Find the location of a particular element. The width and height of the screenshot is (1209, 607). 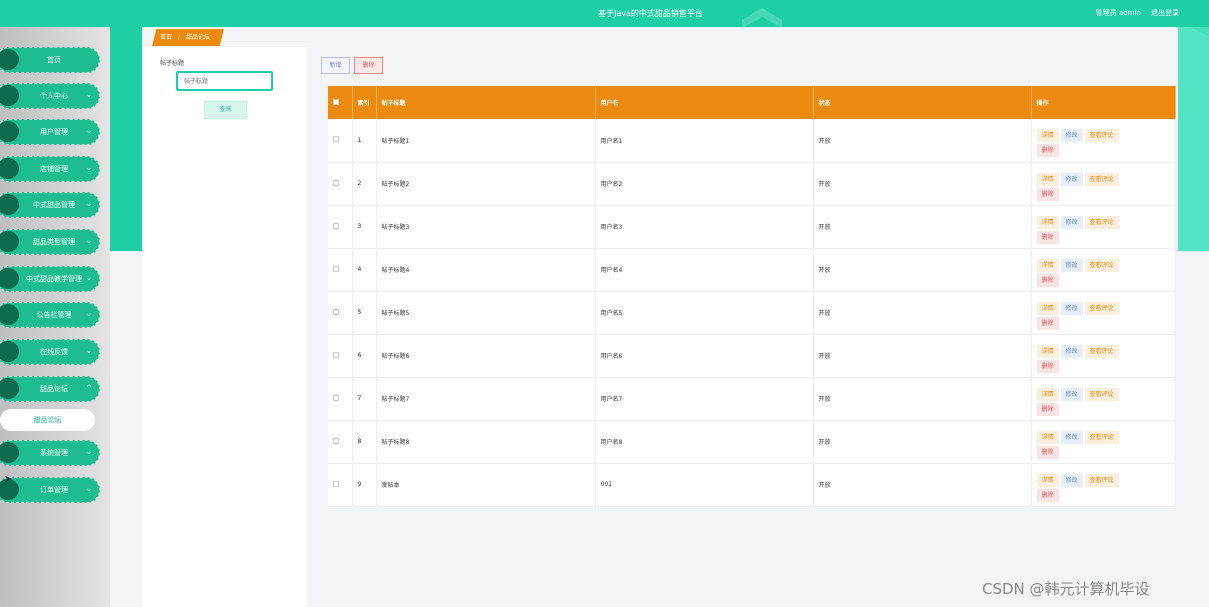

sidebar-item-users: 用户管理 ⌄ is located at coordinates (50, 132).